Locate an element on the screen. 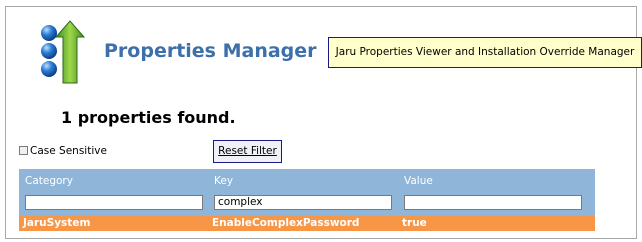  category-filter-input is located at coordinates (114, 202).